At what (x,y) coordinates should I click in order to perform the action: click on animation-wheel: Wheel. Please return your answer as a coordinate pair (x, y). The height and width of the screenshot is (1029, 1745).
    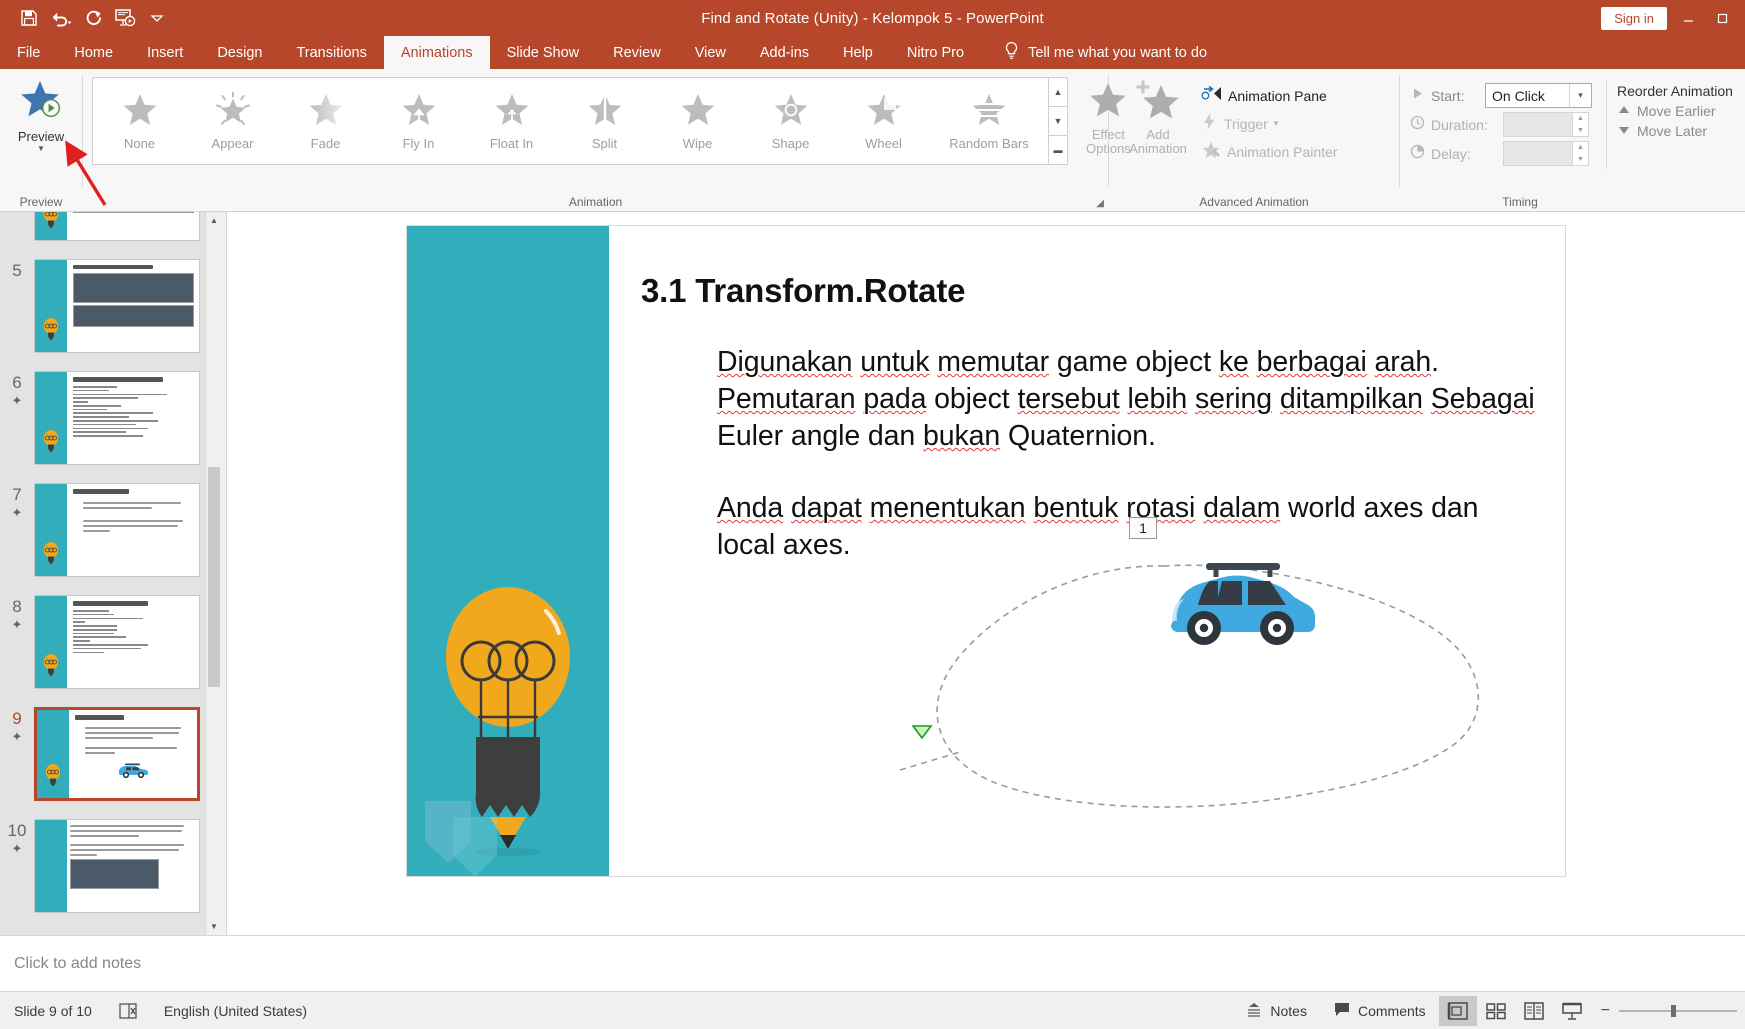
    Looking at the image, I should click on (883, 121).